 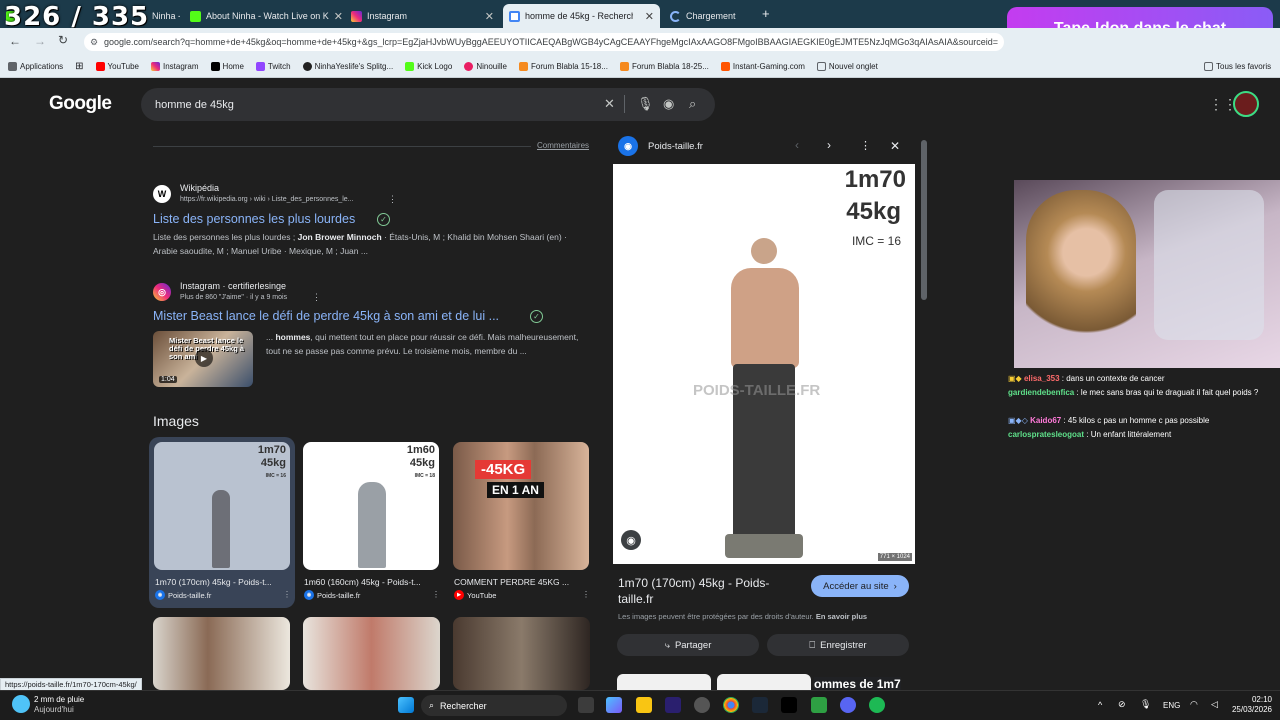 What do you see at coordinates (762, 66) in the screenshot?
I see `bookmark-instant-gaming: Instant-Gaming.com` at bounding box center [762, 66].